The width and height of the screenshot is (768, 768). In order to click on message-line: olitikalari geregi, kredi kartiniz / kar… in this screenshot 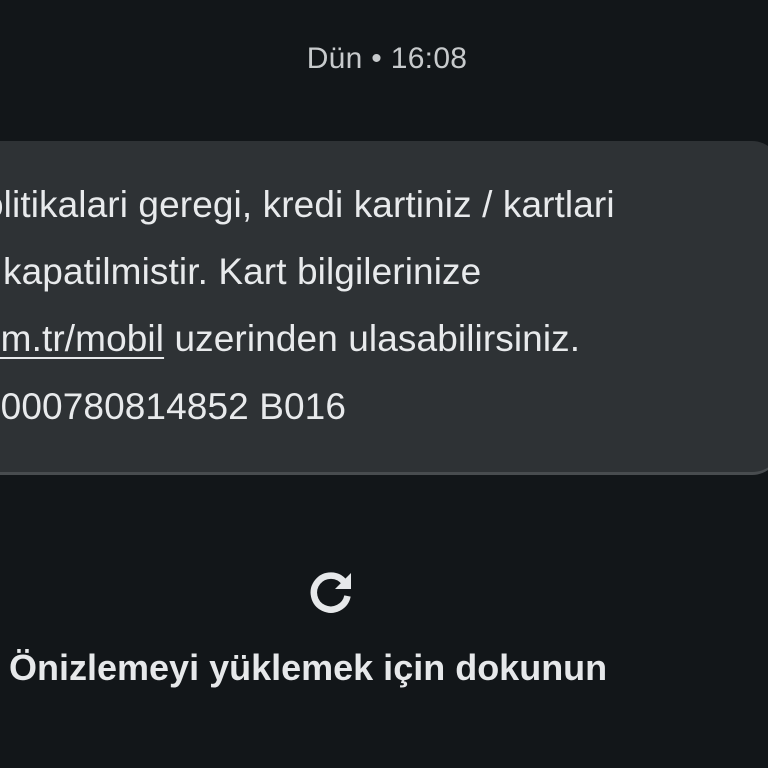, I will do `click(307, 204)`.